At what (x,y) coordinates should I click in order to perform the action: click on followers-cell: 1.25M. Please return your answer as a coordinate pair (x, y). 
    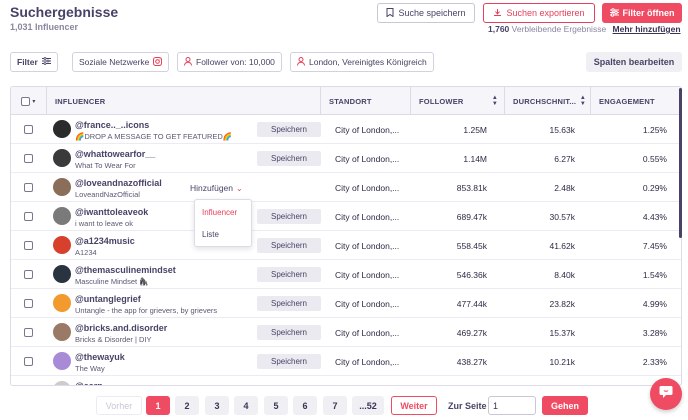
    Looking at the image, I should click on (475, 129).